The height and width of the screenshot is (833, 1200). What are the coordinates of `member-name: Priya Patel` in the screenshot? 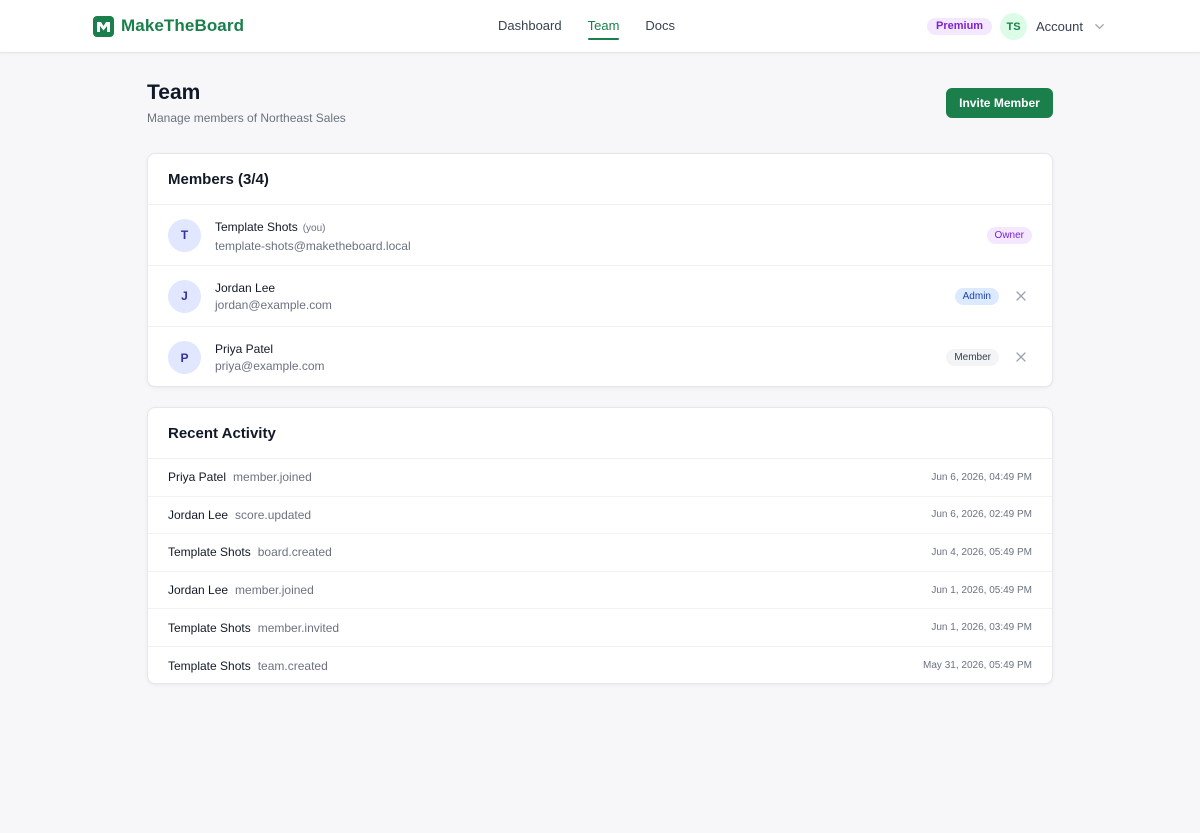 It's located at (244, 349).